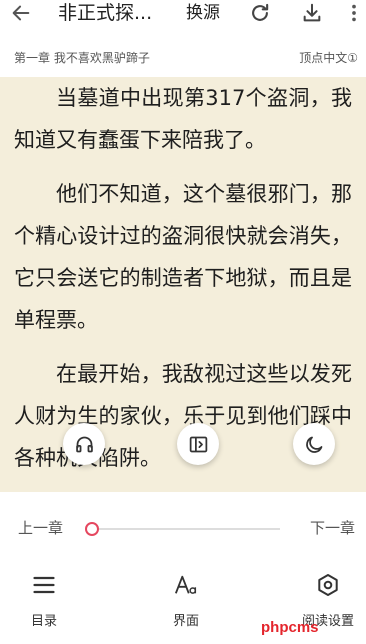 Image resolution: width=366 pixels, height=644 pixels. I want to click on nav-interface: 界面, so click(186, 602).